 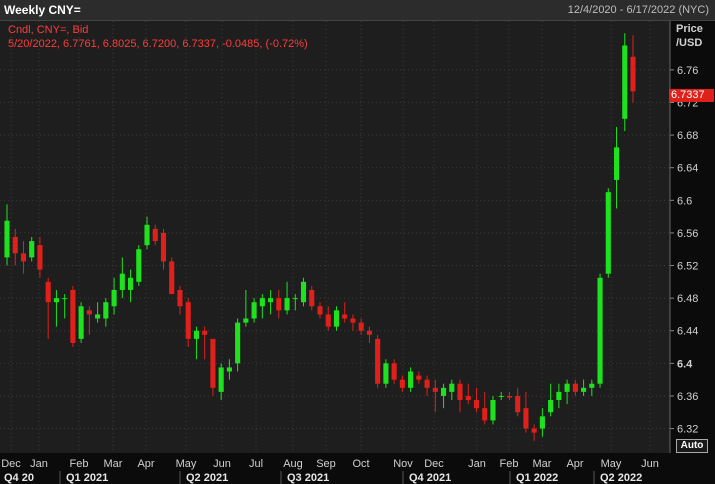 What do you see at coordinates (687, 397) in the screenshot?
I see `y-tick-label: 6.36` at bounding box center [687, 397].